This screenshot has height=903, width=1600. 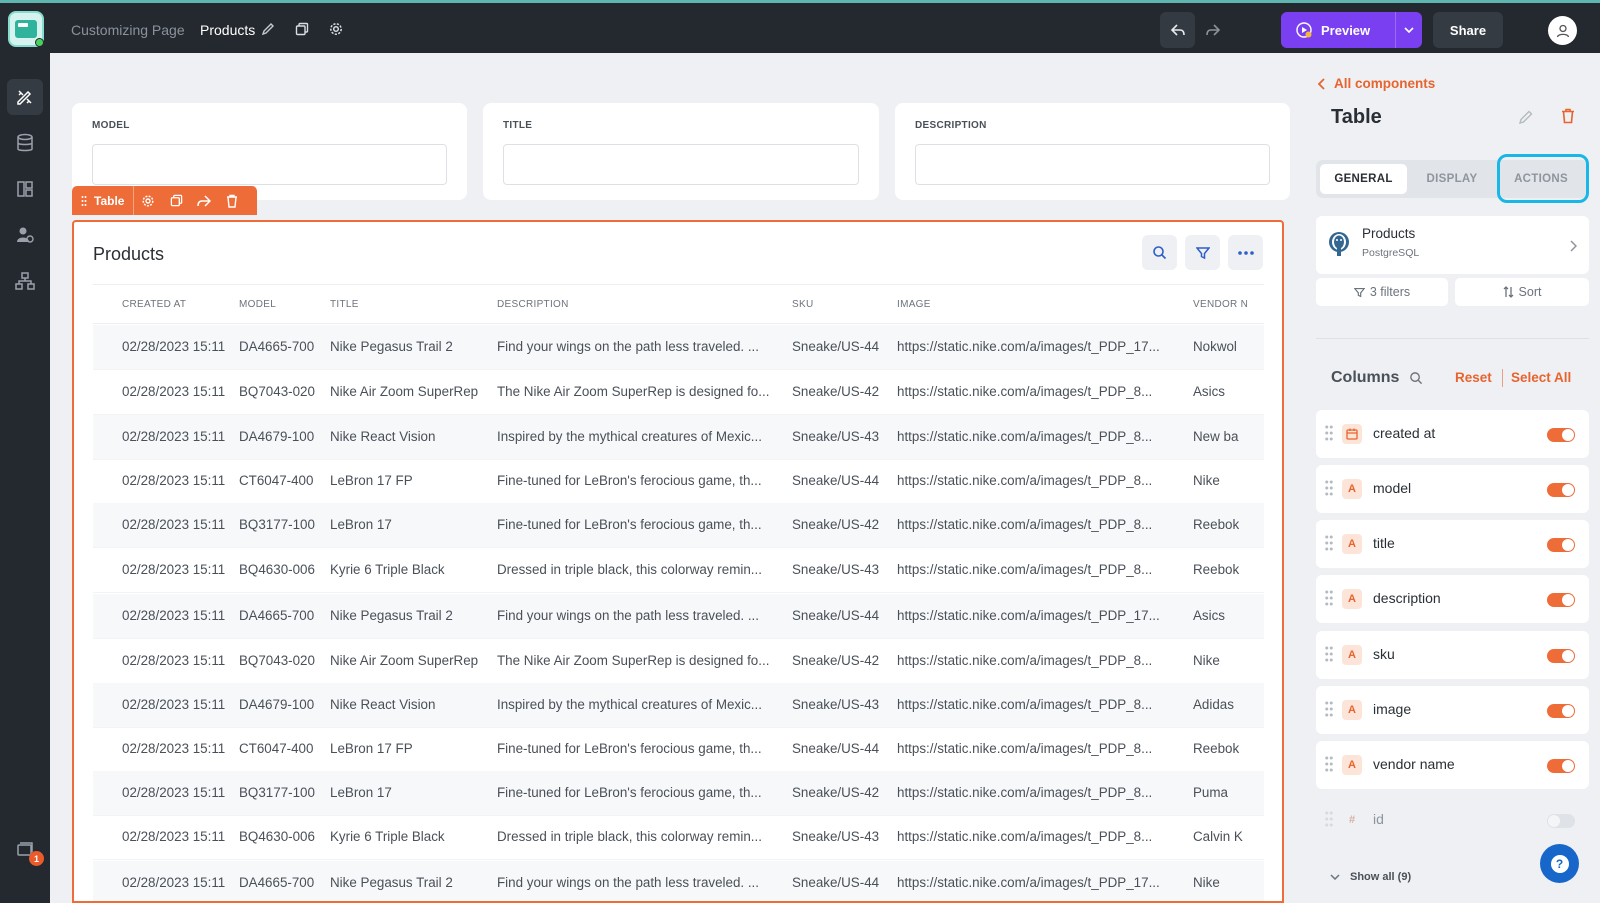 What do you see at coordinates (1382, 292) in the screenshot?
I see `filters-button: 3 filters` at bounding box center [1382, 292].